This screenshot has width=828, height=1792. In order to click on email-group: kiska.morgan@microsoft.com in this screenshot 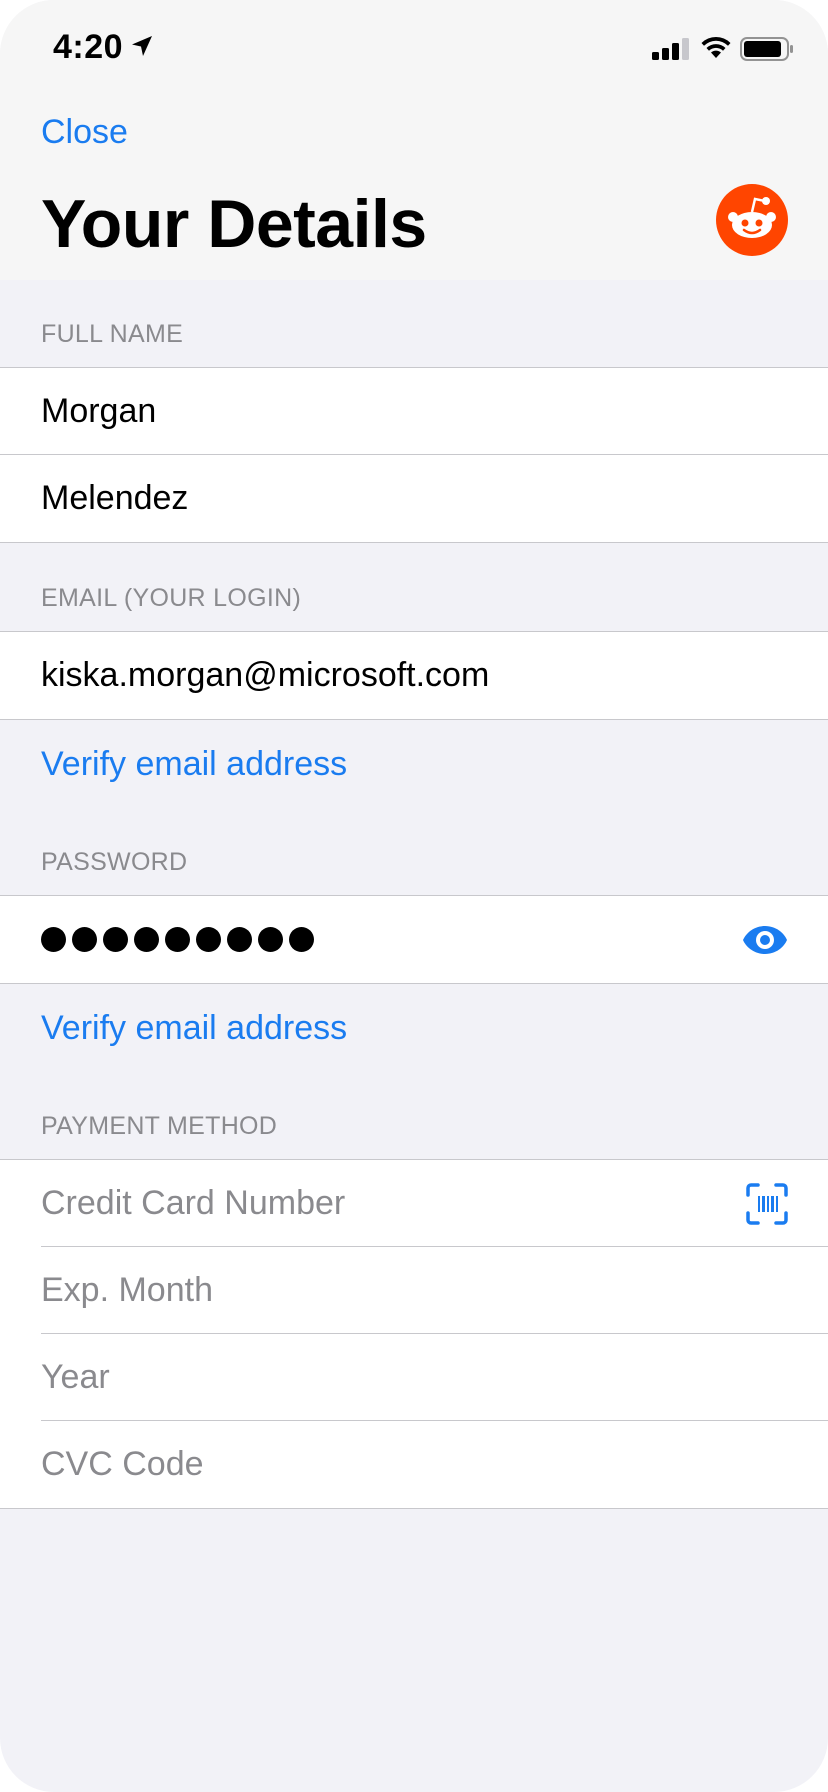, I will do `click(414, 675)`.